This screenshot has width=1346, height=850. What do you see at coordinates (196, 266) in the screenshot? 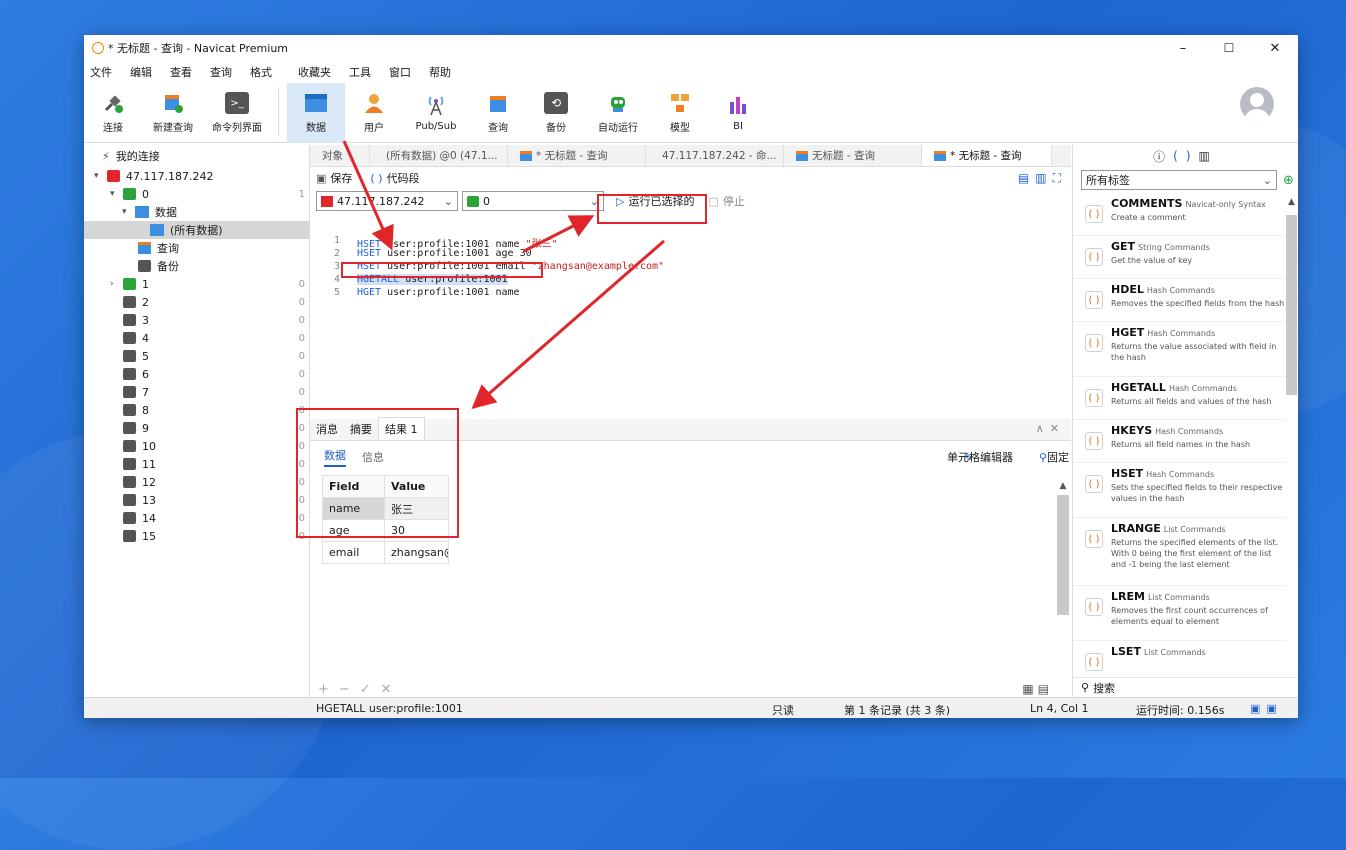
I see `backup-node: 备份` at bounding box center [196, 266].